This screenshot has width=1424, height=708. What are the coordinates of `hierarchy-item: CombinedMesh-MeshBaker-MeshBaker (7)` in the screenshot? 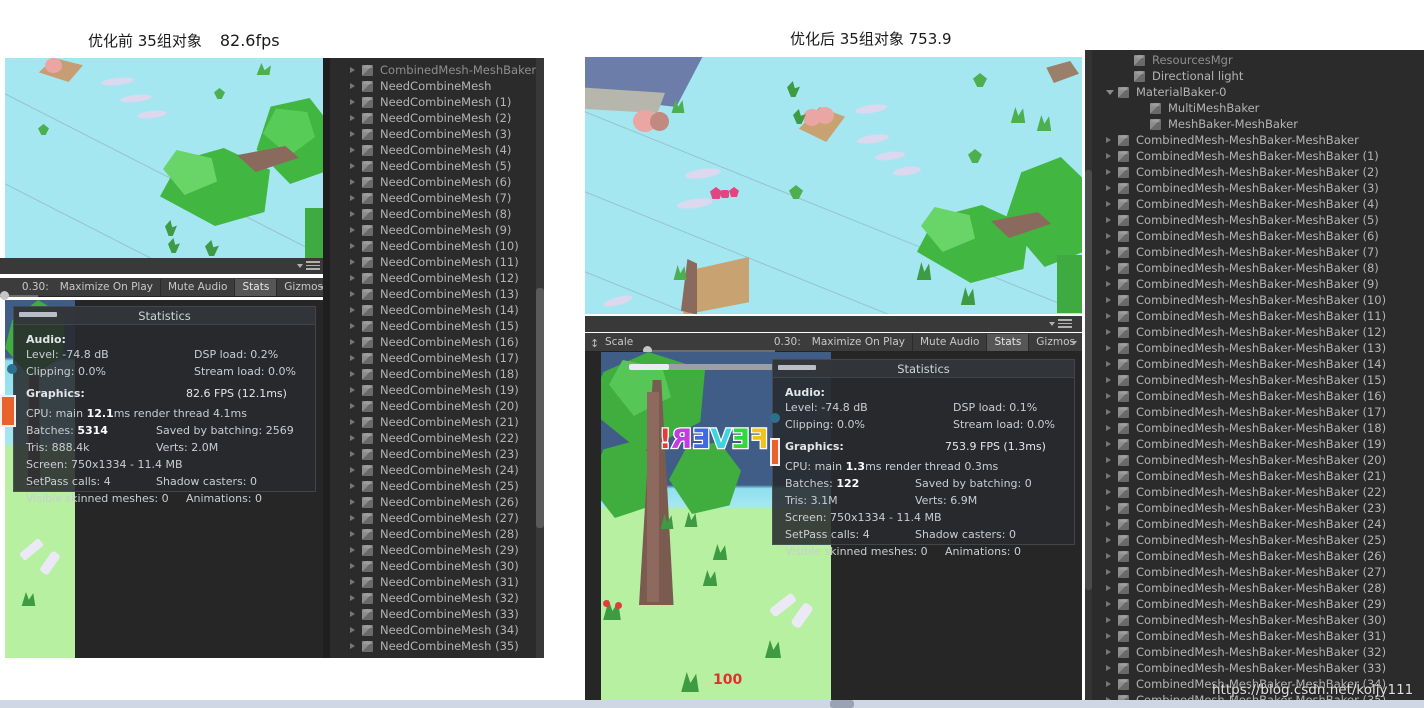 It's located at (1258, 252).